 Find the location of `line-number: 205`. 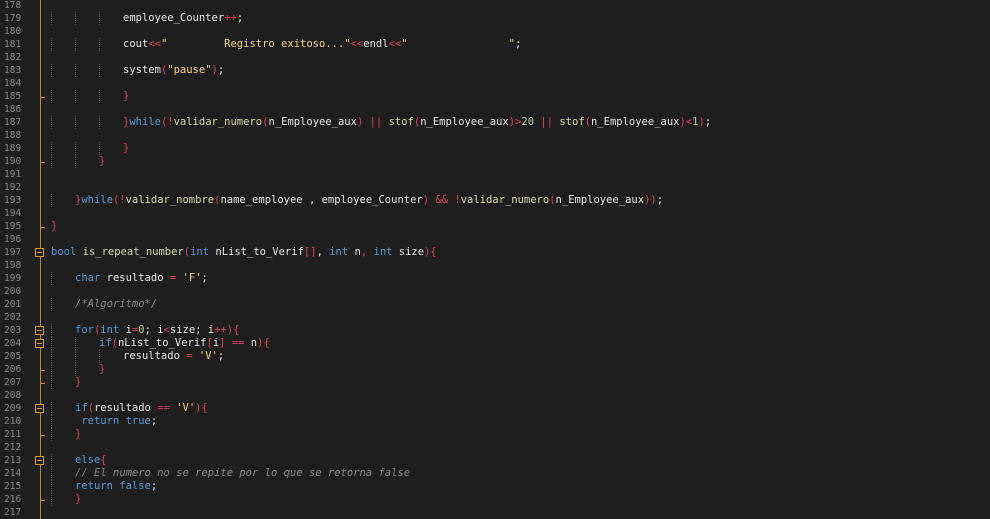

line-number: 205 is located at coordinates (13, 356).